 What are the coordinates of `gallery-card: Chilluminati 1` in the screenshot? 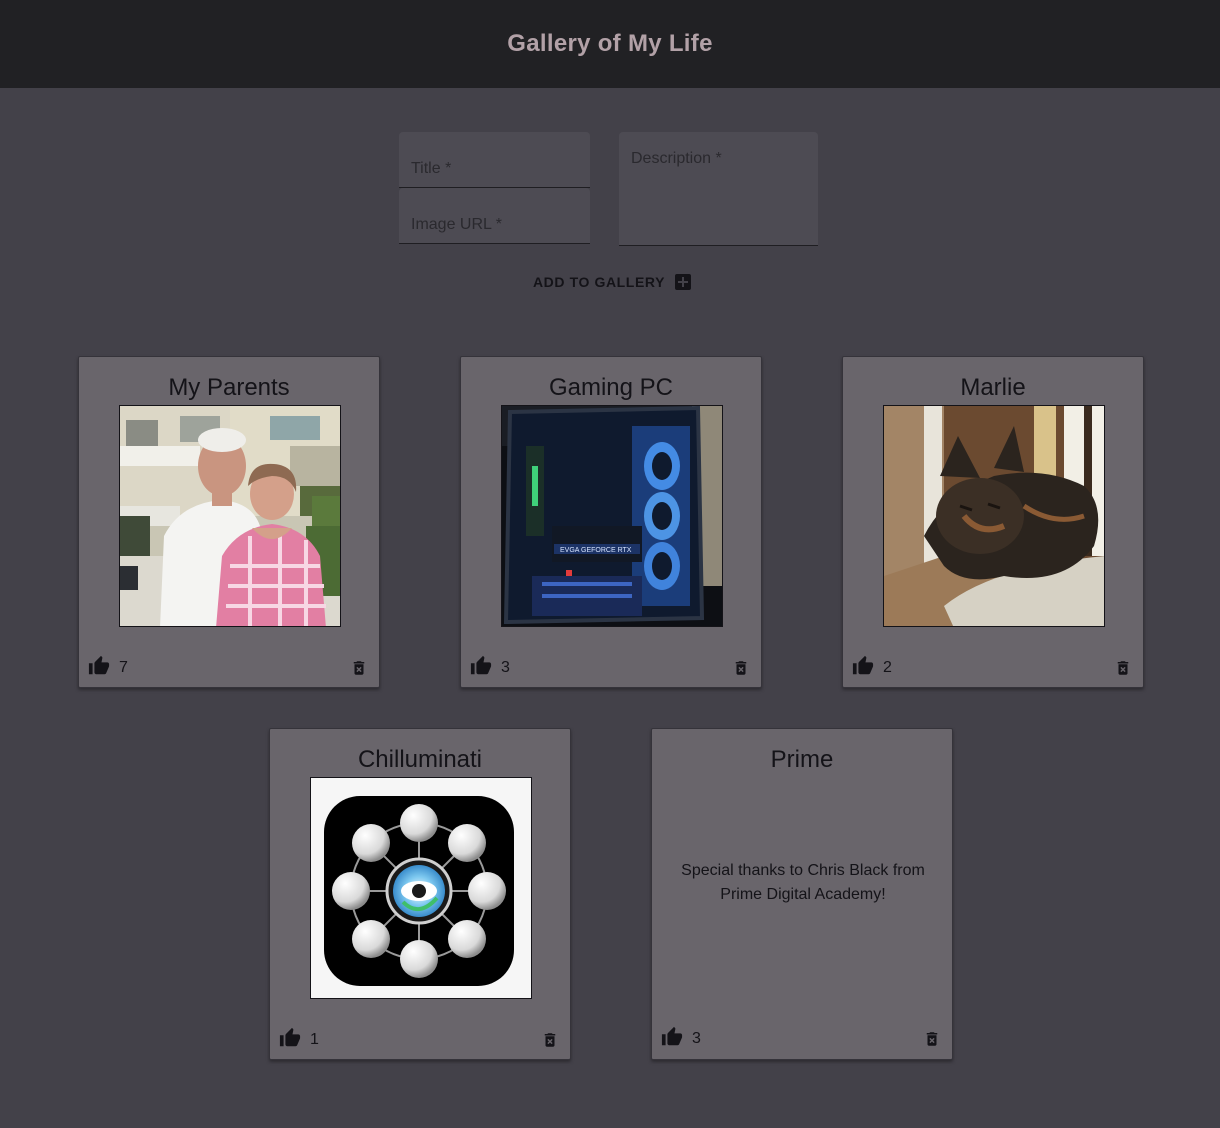 It's located at (420, 894).